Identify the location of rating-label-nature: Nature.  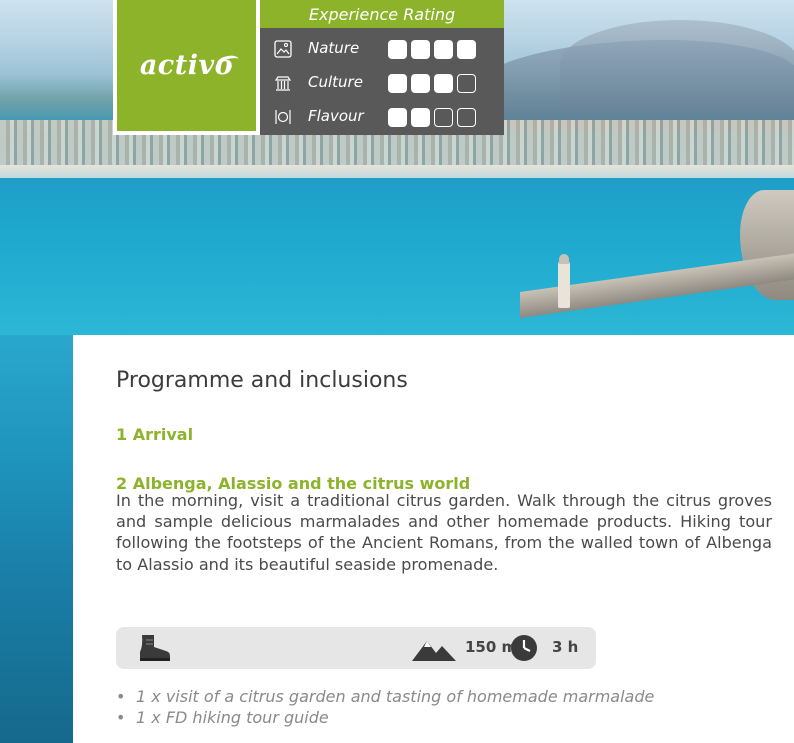
(334, 48).